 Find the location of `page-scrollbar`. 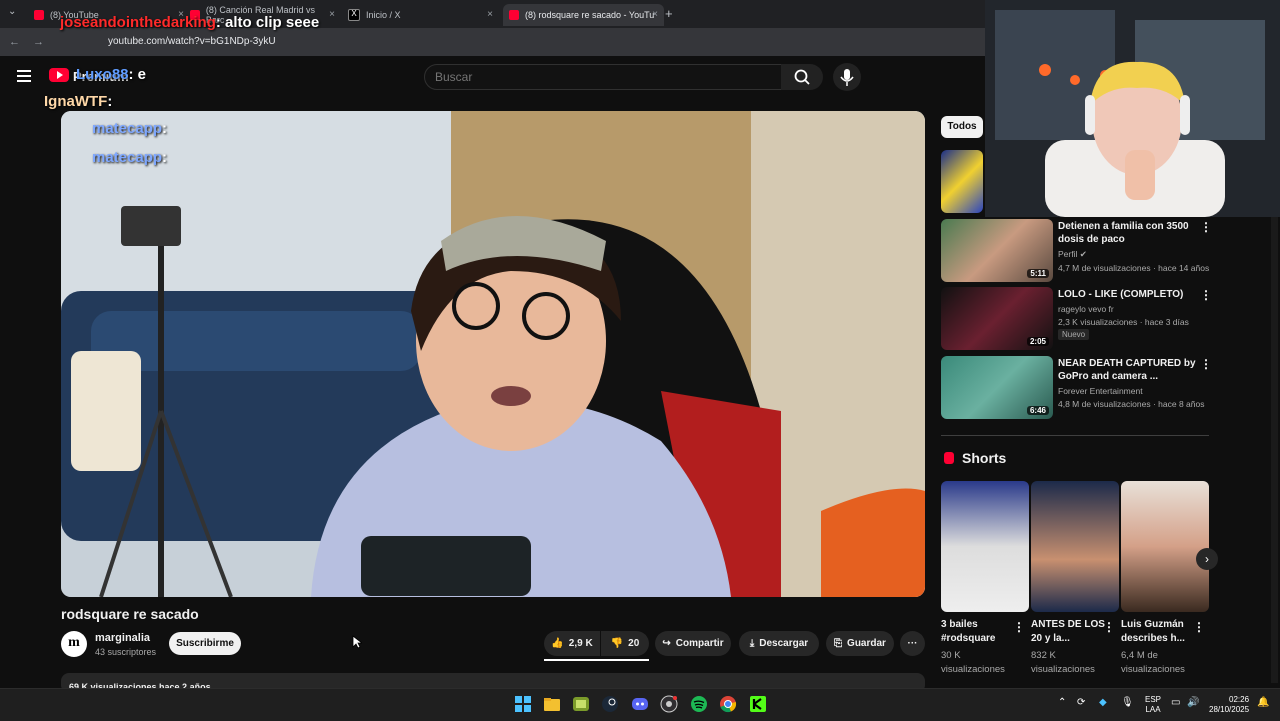

page-scrollbar is located at coordinates (1274, 450).